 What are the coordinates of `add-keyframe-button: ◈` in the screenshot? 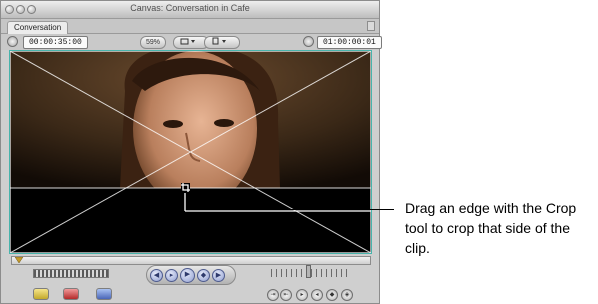 It's located at (347, 295).